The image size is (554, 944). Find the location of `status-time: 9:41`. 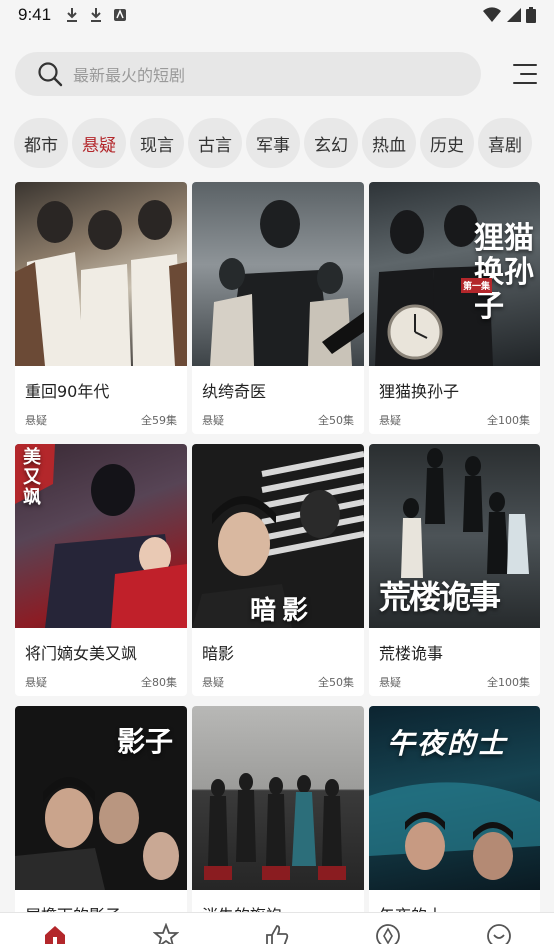

status-time: 9:41 is located at coordinates (35, 14).